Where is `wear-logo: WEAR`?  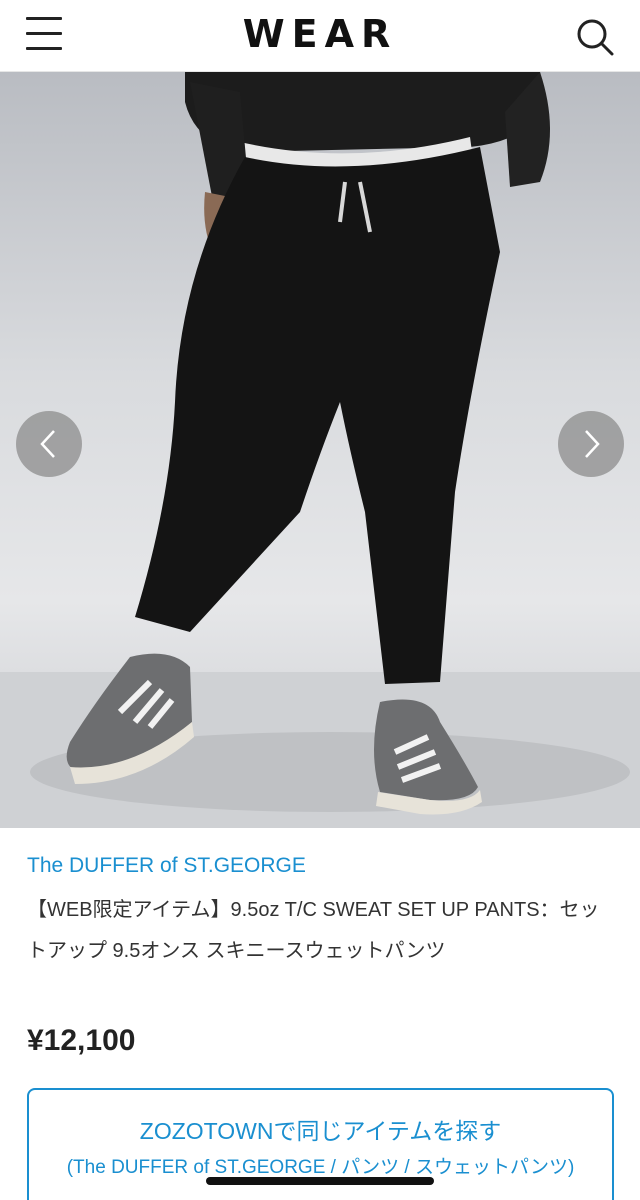 wear-logo: WEAR is located at coordinates (320, 34).